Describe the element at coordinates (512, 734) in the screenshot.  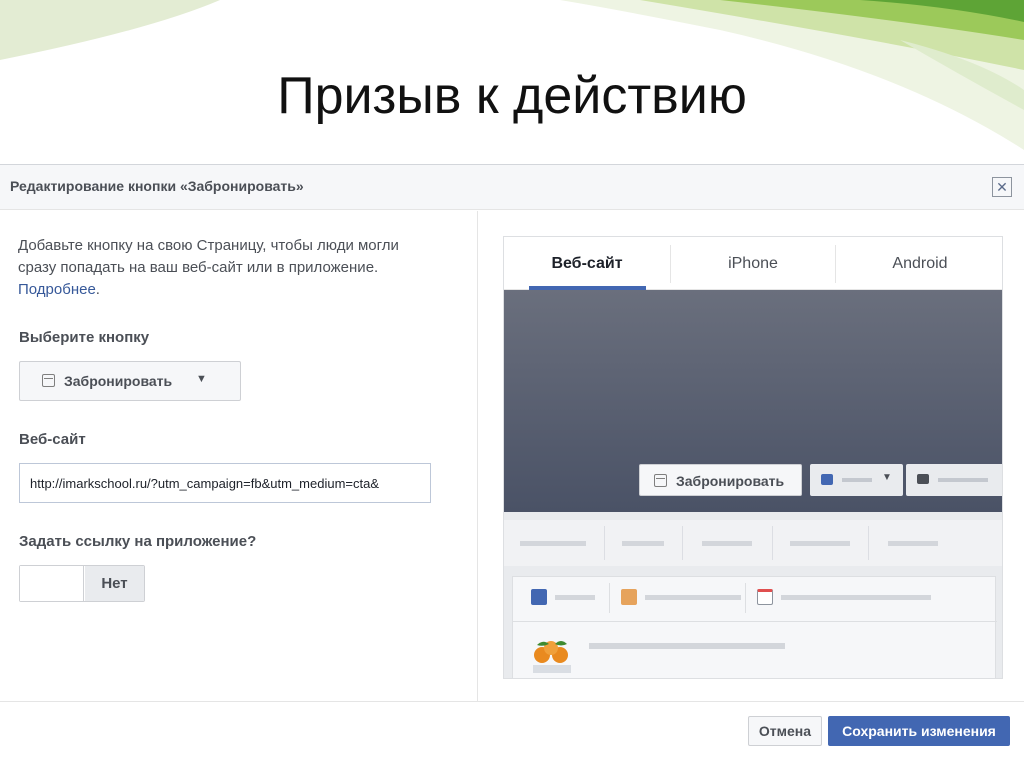
I see `dialog-footer: Отмена Сохранить изменения` at that location.